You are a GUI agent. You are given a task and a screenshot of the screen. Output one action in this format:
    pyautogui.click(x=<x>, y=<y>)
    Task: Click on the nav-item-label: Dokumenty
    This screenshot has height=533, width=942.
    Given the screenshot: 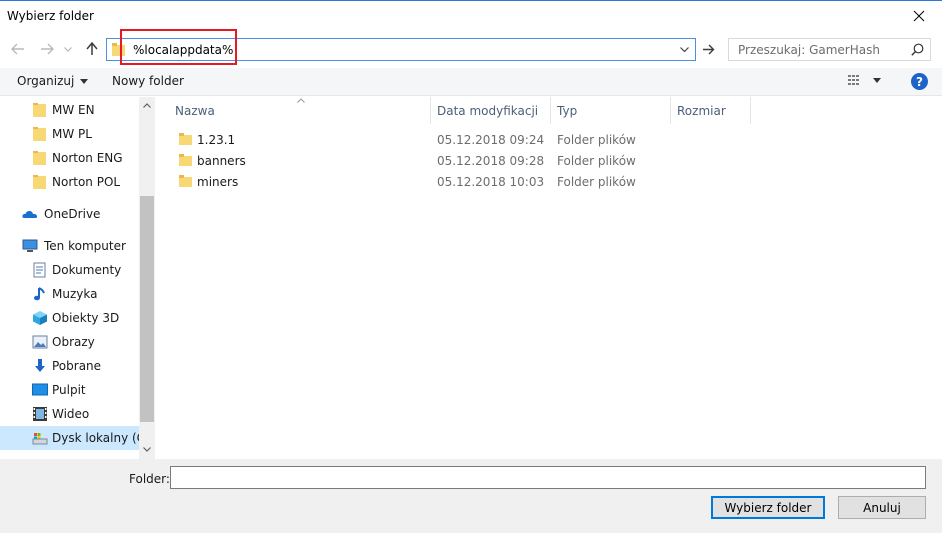 What is the action you would take?
    pyautogui.click(x=87, y=270)
    